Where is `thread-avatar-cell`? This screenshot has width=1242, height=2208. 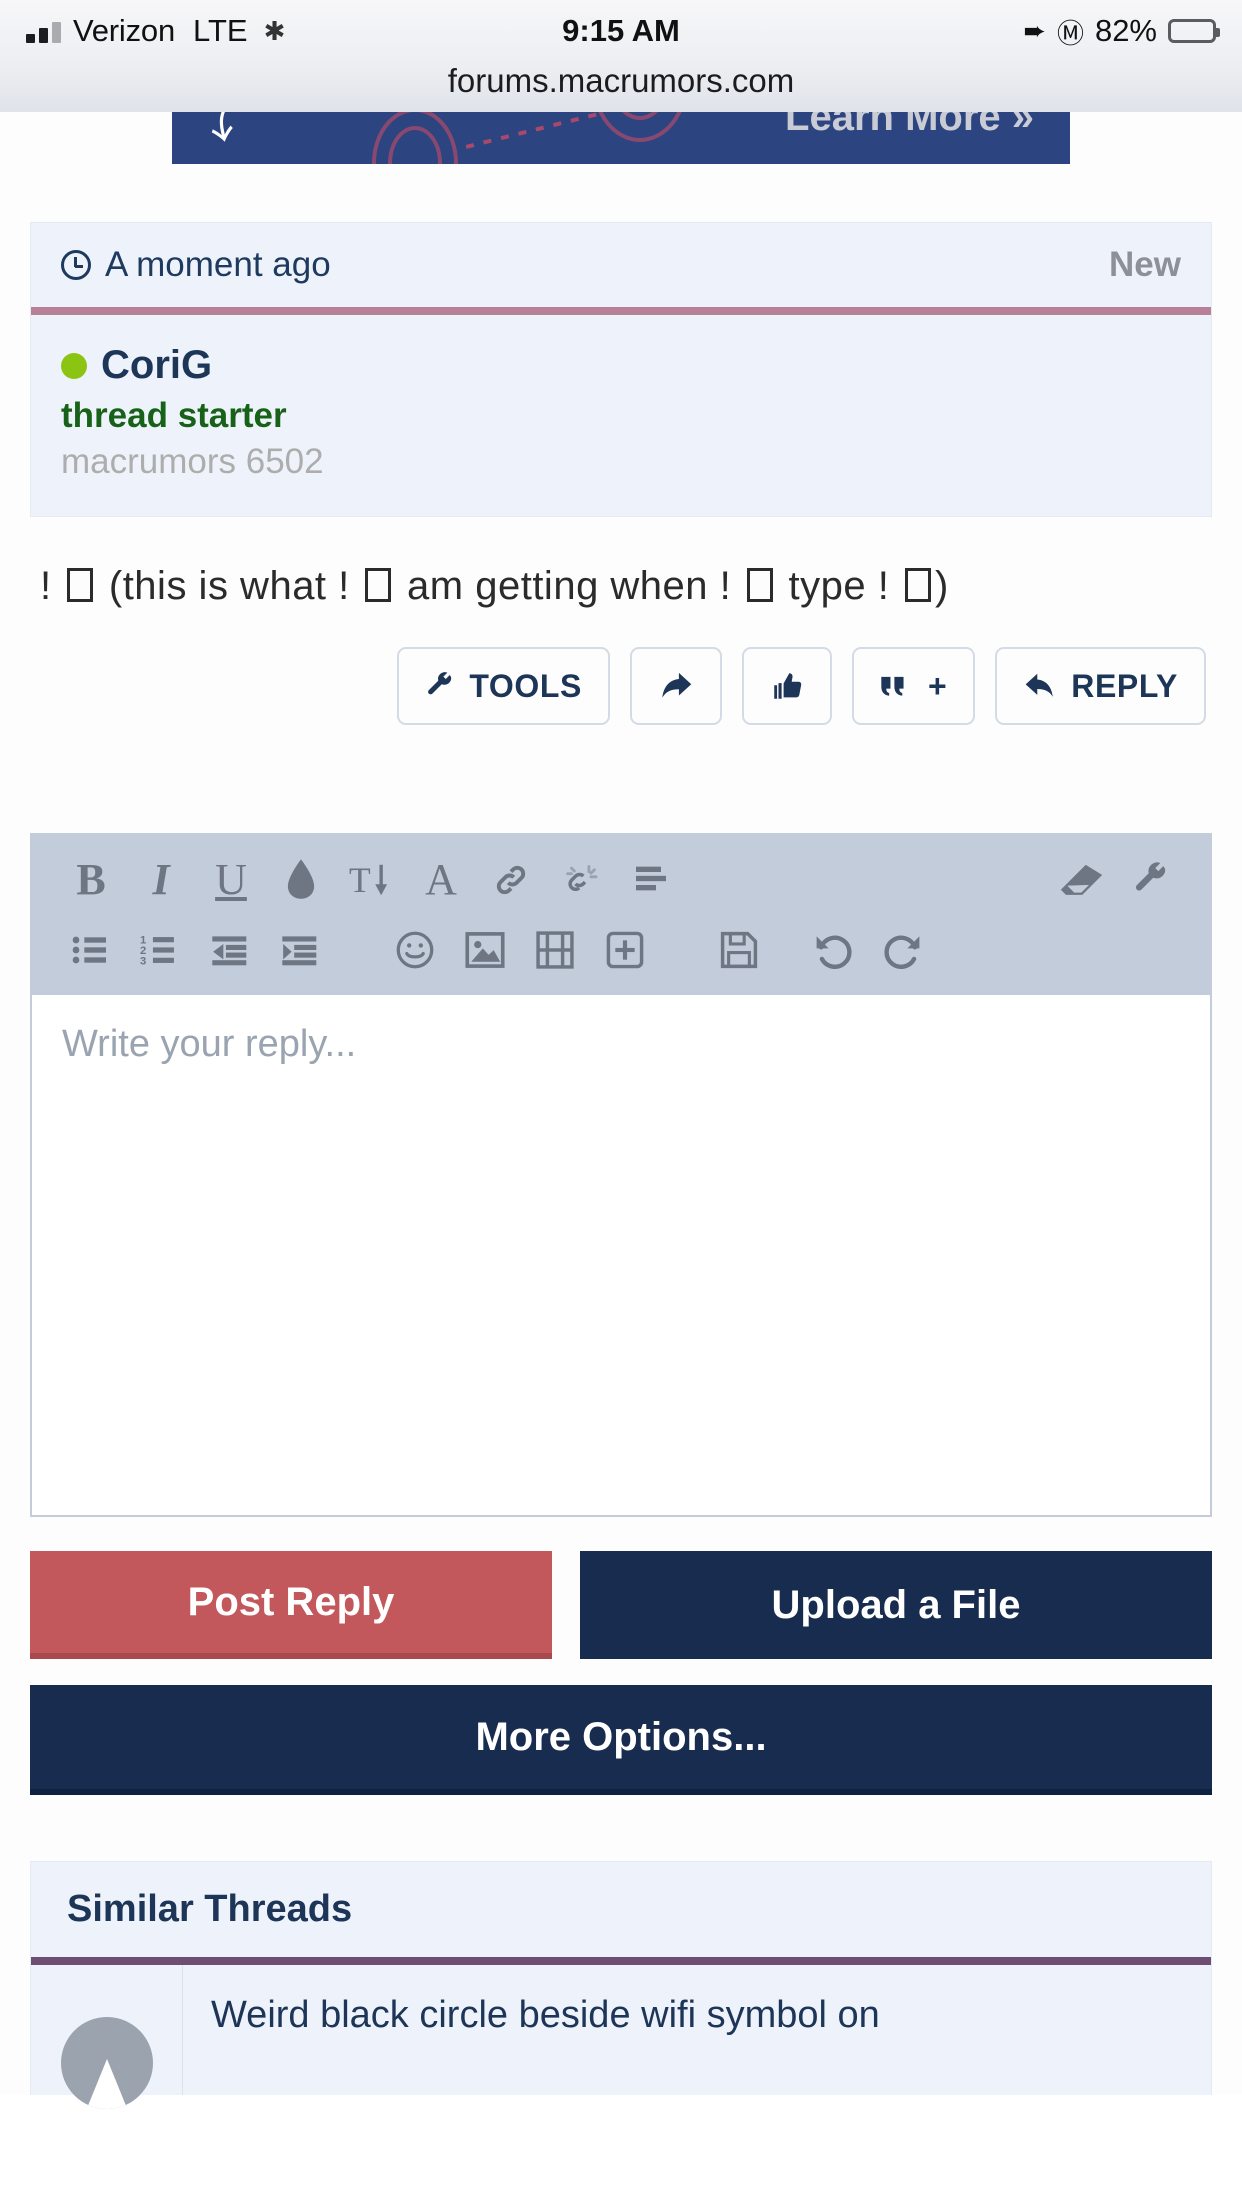 thread-avatar-cell is located at coordinates (107, 2037).